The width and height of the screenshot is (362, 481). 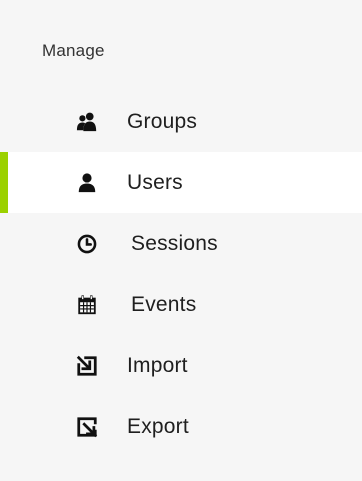 What do you see at coordinates (87, 183) in the screenshot?
I see `user-icon` at bounding box center [87, 183].